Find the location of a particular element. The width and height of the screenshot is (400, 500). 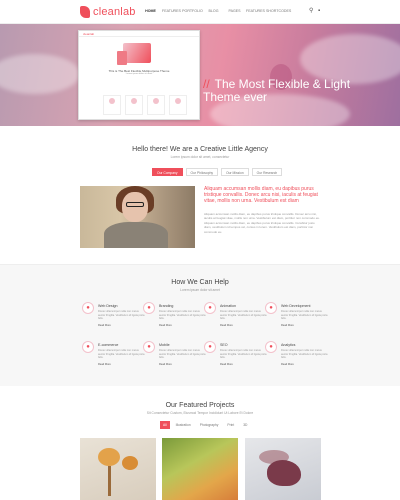

search-icon: ⚲ is located at coordinates (312, 11).